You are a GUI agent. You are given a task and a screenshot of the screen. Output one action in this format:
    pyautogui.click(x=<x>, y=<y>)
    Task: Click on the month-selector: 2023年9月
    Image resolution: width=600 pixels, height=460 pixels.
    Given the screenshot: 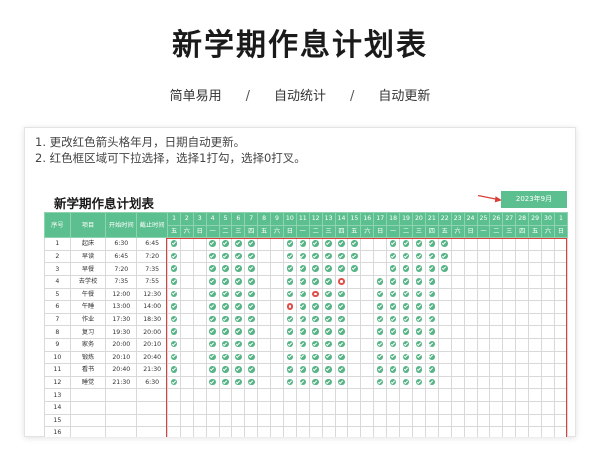 What is the action you would take?
    pyautogui.click(x=534, y=199)
    